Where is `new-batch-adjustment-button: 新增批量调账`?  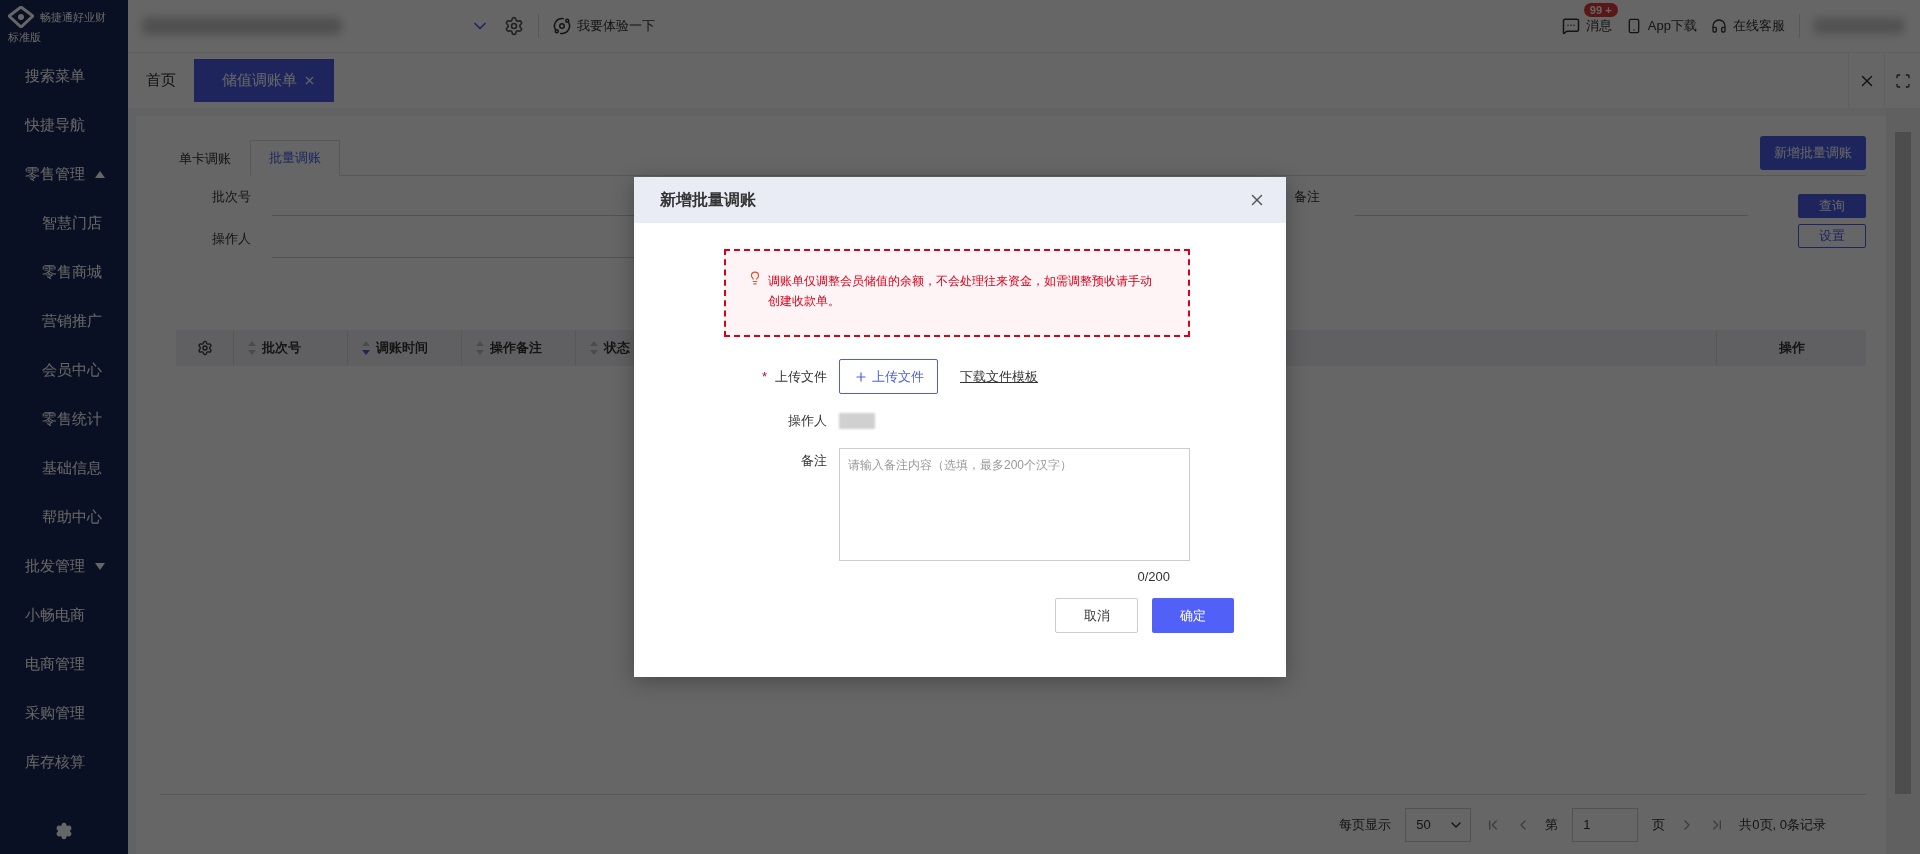 new-batch-adjustment-button: 新增批量调账 is located at coordinates (1813, 152).